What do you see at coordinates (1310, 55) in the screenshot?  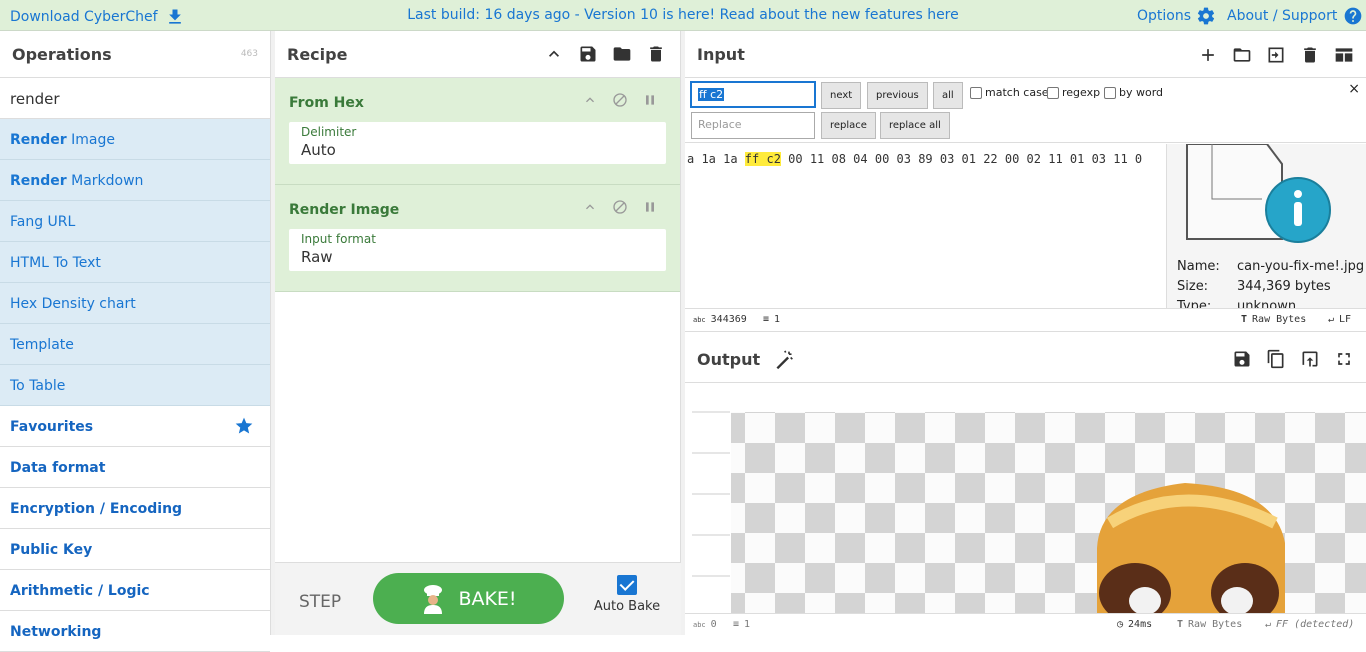 I see `clear-input-icon` at bounding box center [1310, 55].